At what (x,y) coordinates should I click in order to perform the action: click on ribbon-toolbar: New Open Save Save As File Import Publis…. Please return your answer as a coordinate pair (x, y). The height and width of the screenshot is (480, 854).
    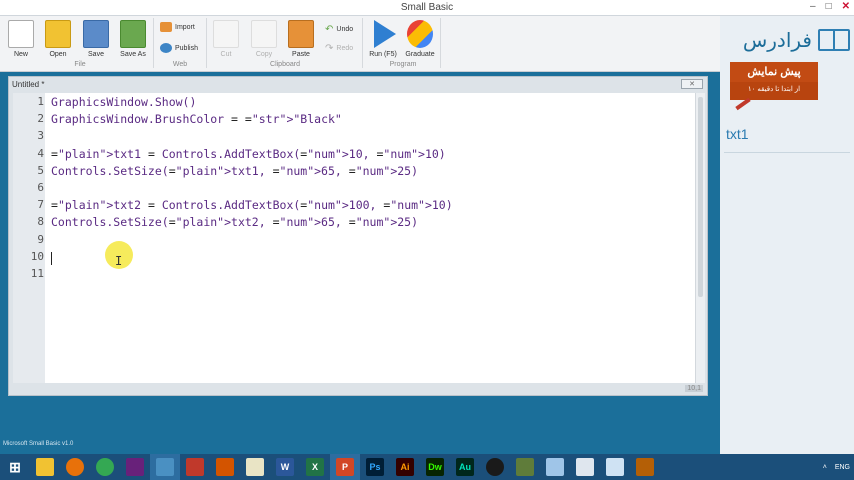
    Looking at the image, I should click on (360, 44).